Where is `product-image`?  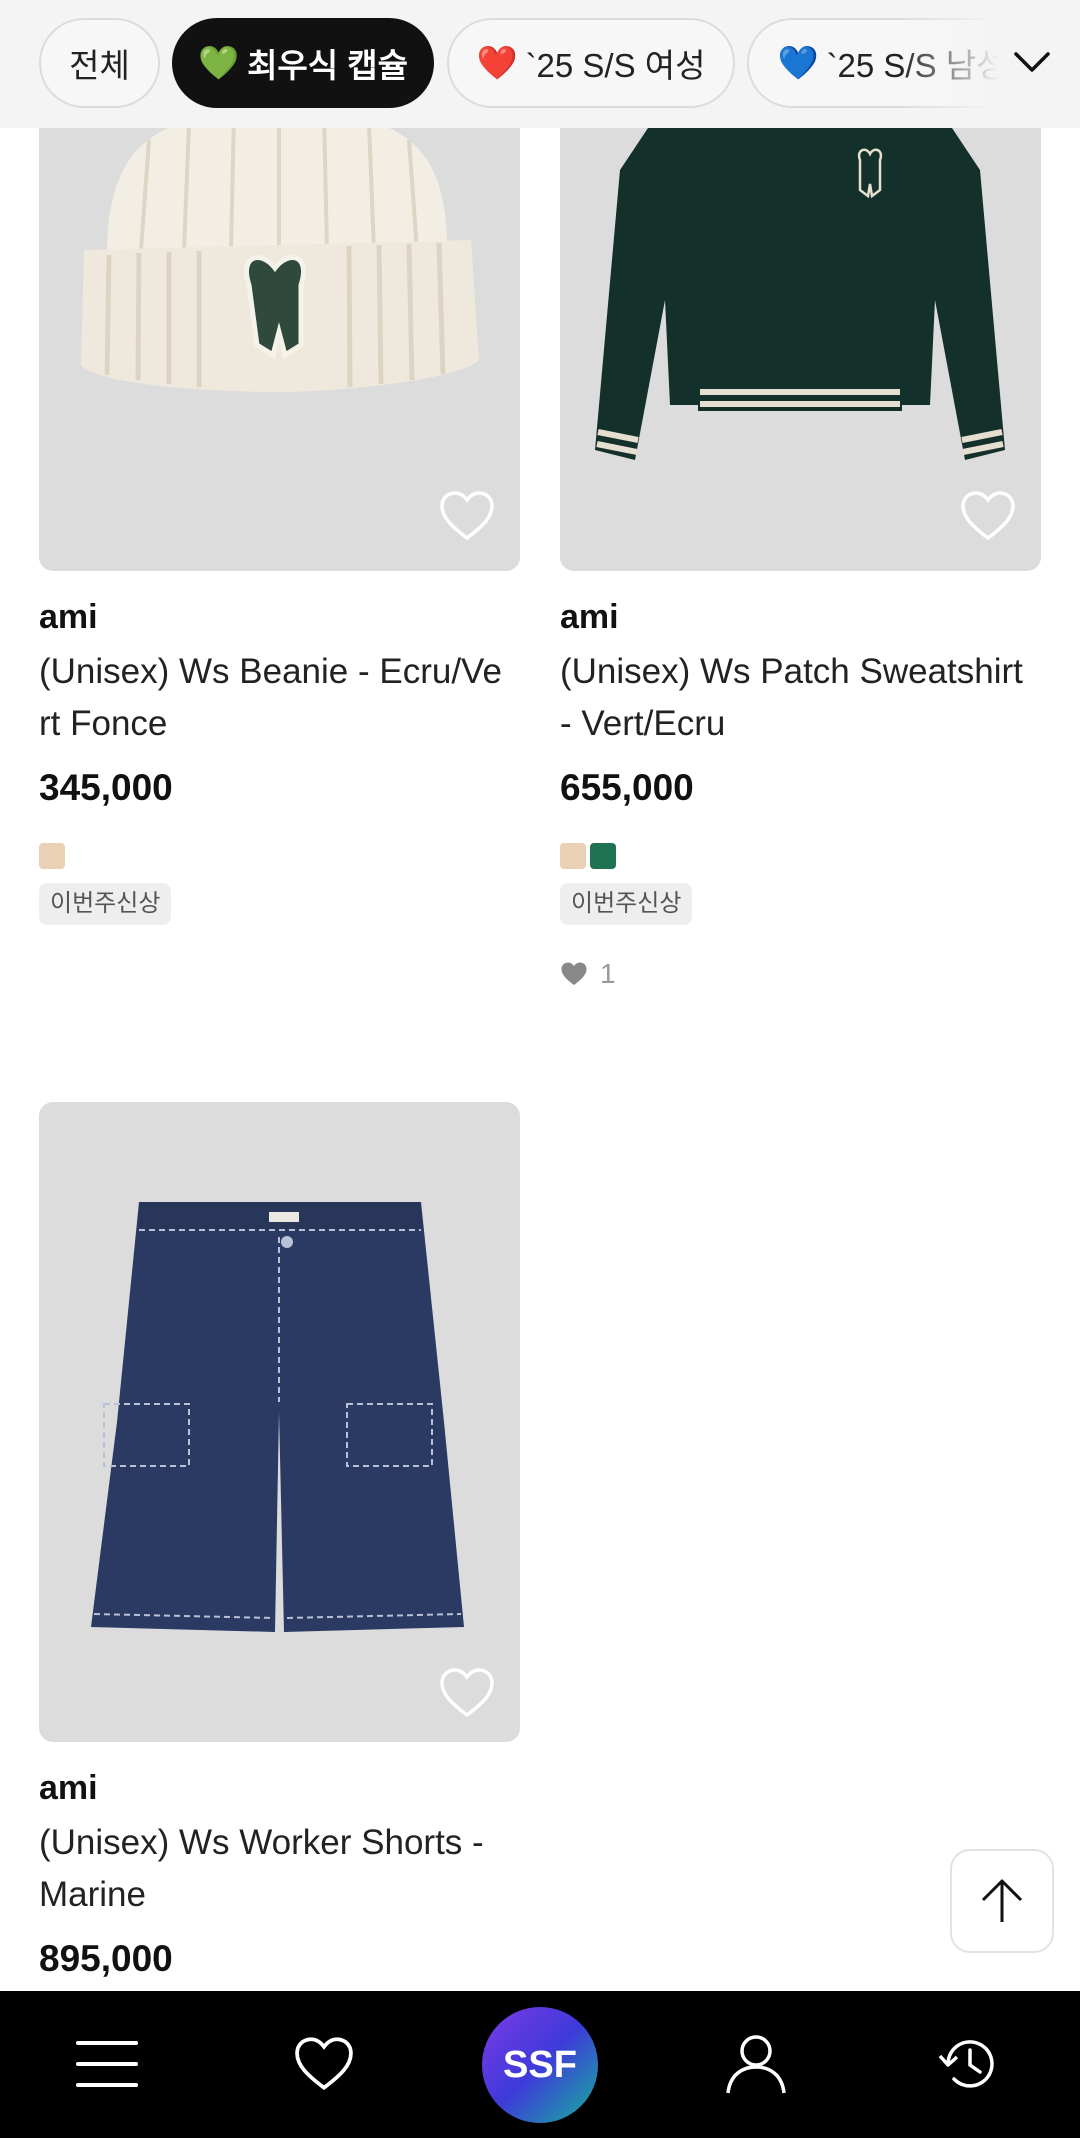 product-image is located at coordinates (279, 1422).